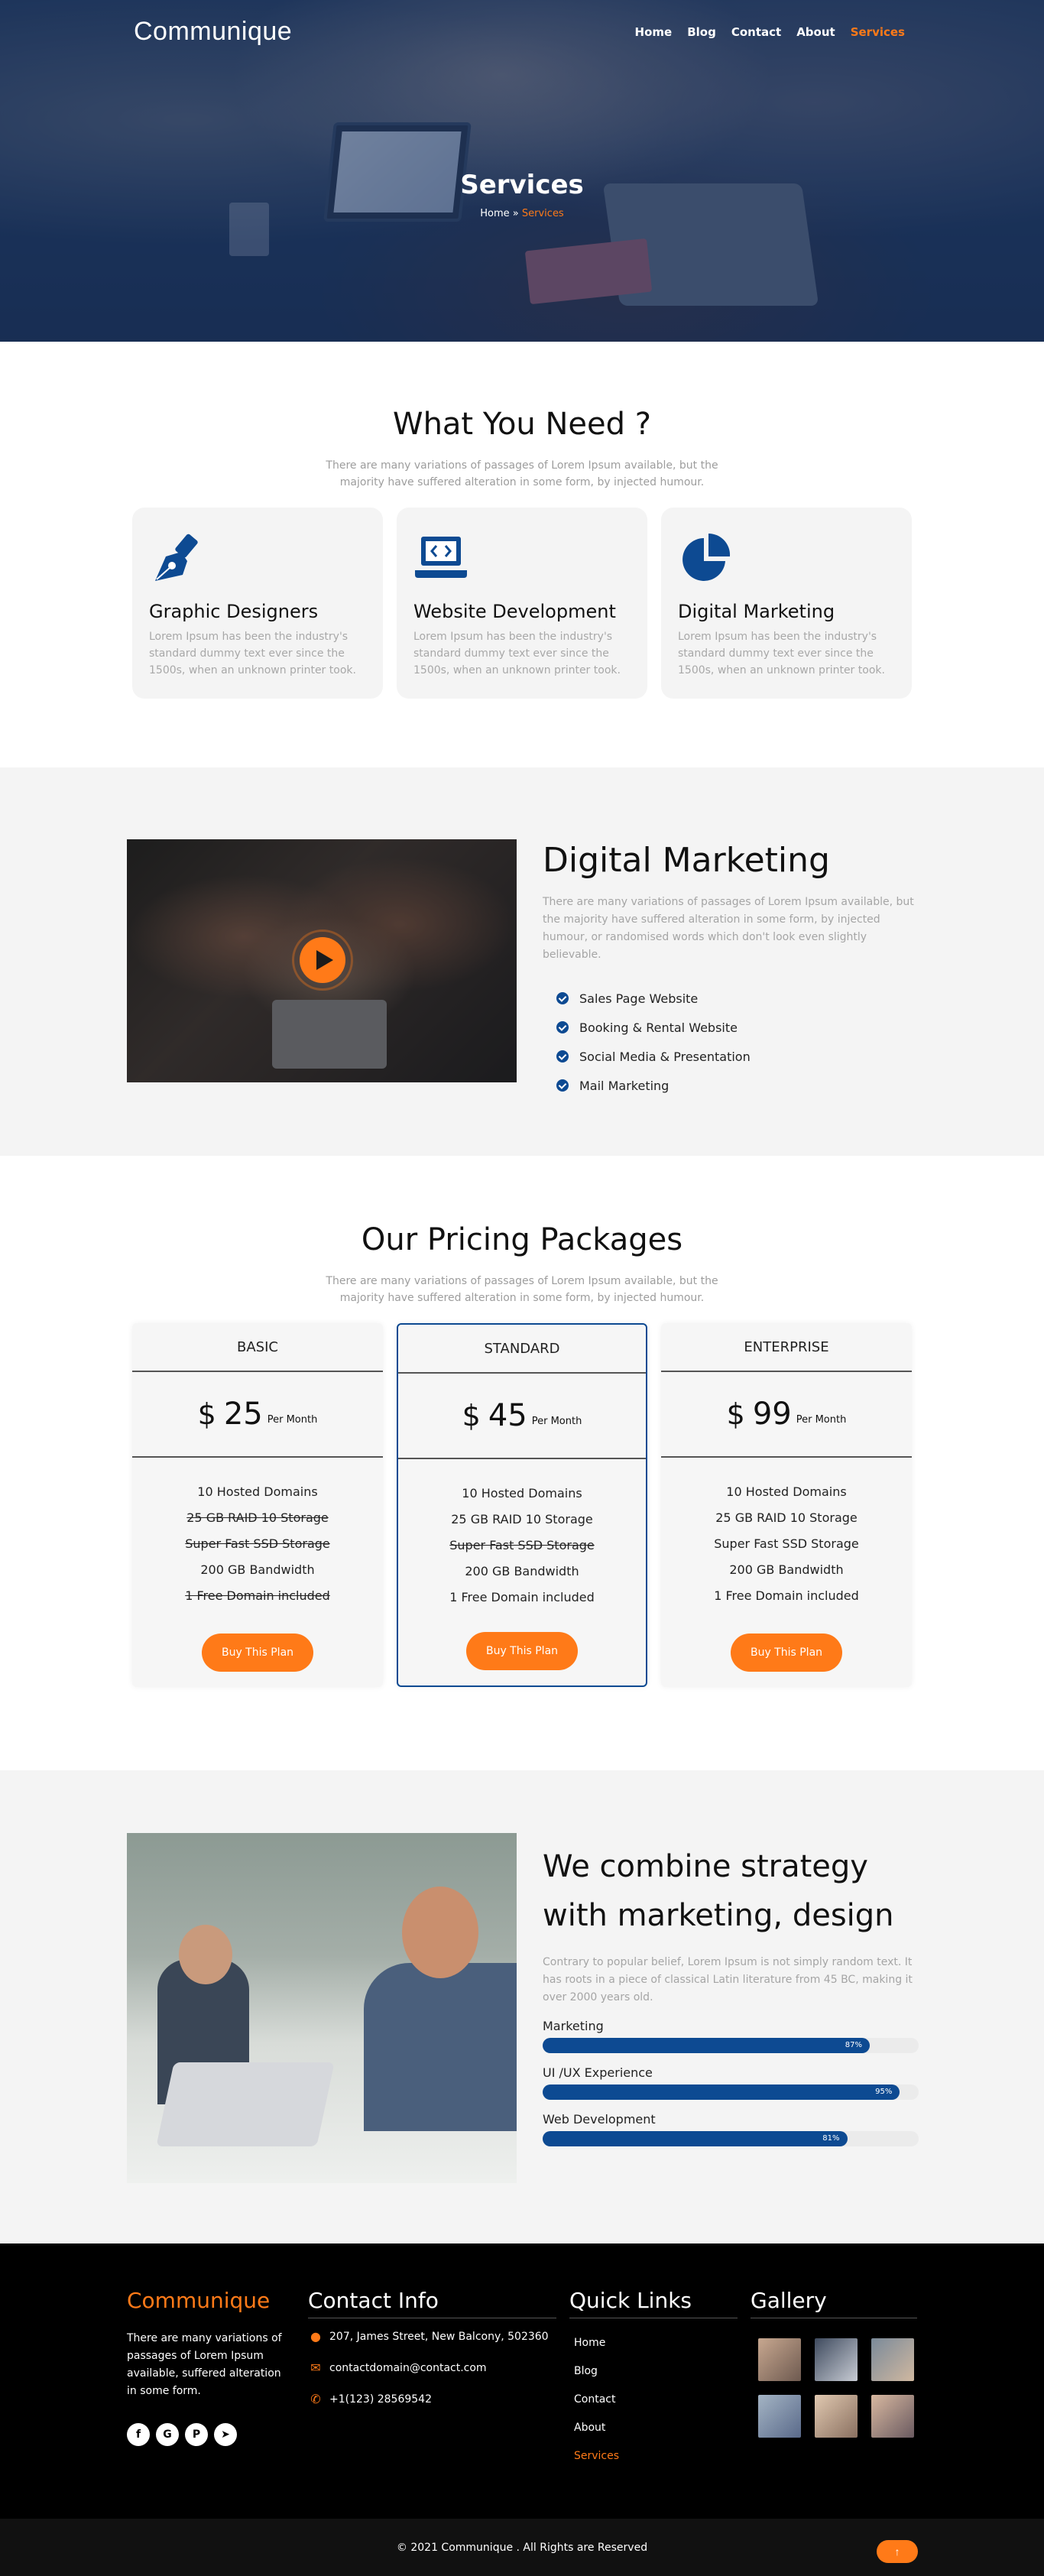  Describe the element at coordinates (196, 2434) in the screenshot. I see `pinterest-icon: P` at that location.